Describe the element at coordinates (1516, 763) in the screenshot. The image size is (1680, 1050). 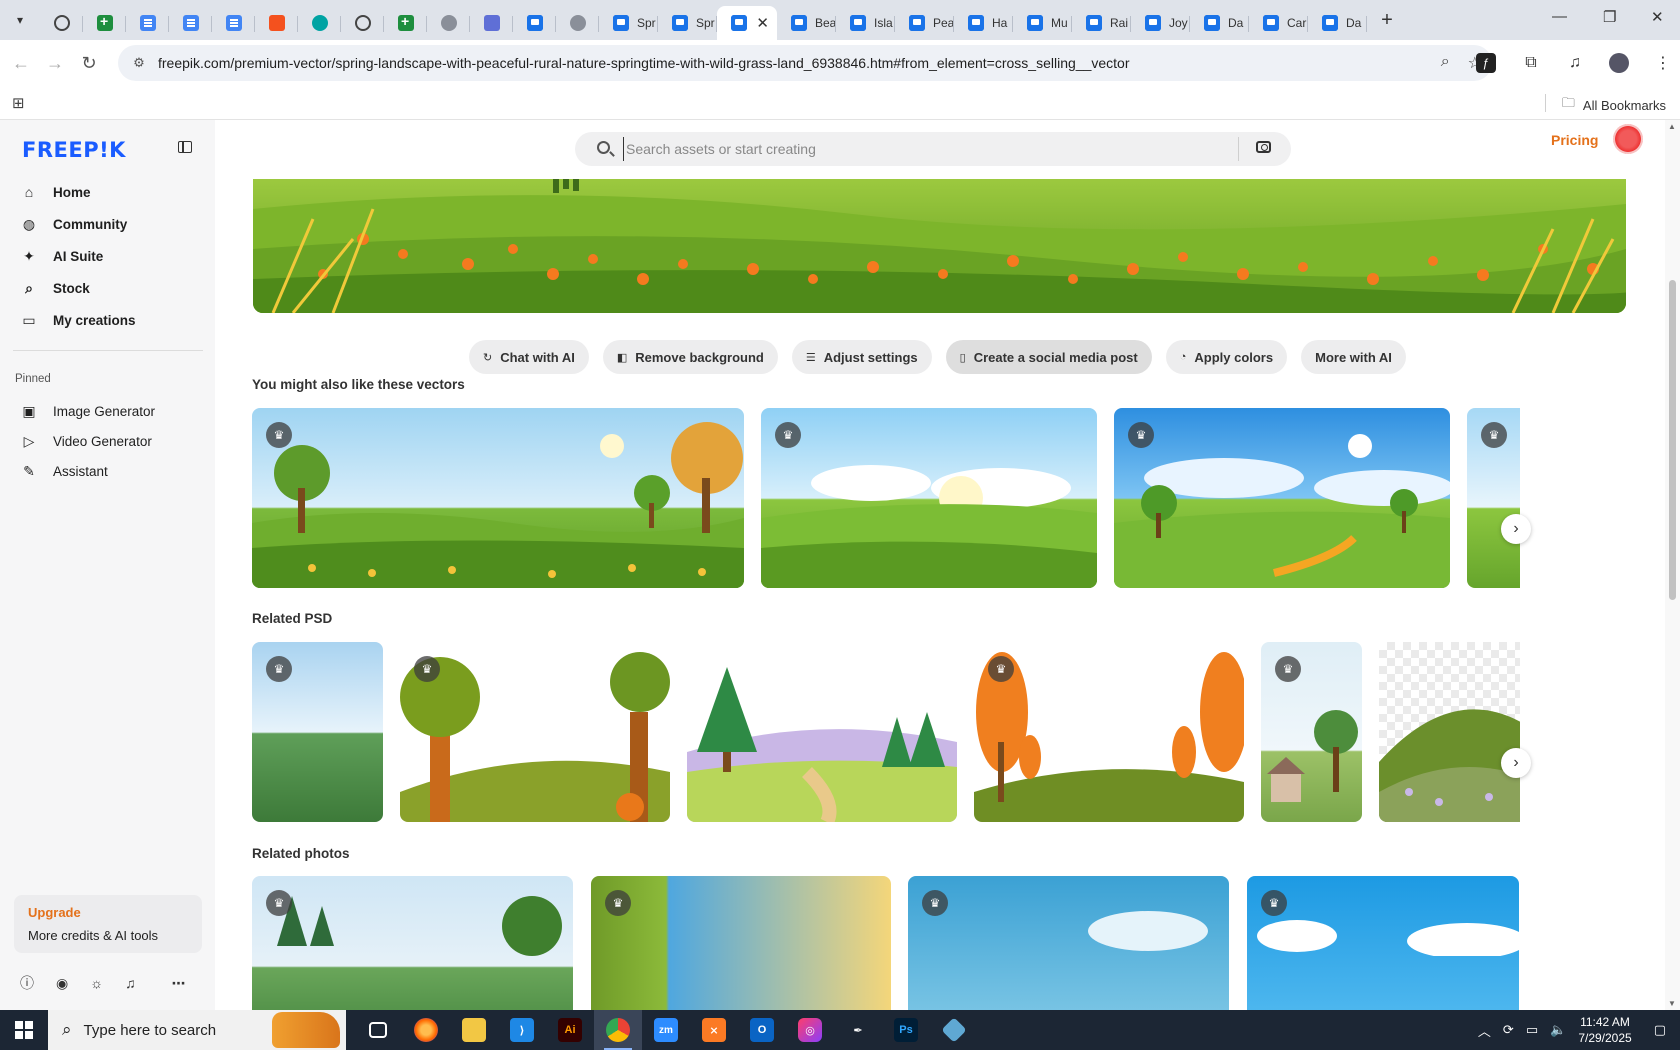
I see `psd-next-arrow: ›` at that location.